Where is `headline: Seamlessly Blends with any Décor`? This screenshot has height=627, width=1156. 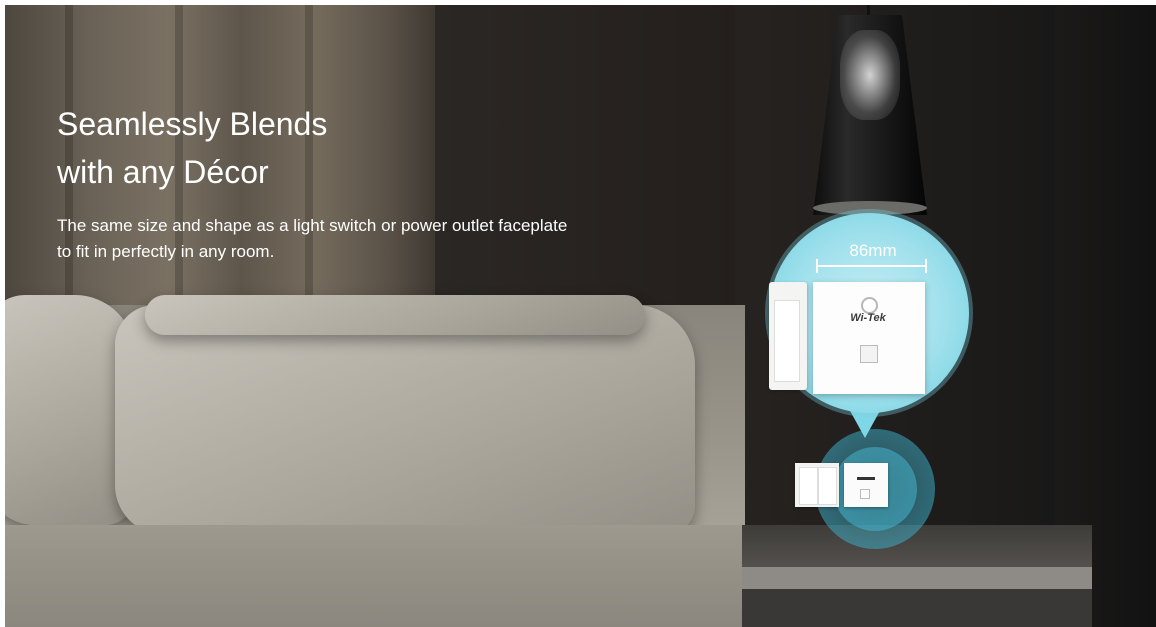
headline: Seamlessly Blends with any Décor is located at coordinates (192, 148).